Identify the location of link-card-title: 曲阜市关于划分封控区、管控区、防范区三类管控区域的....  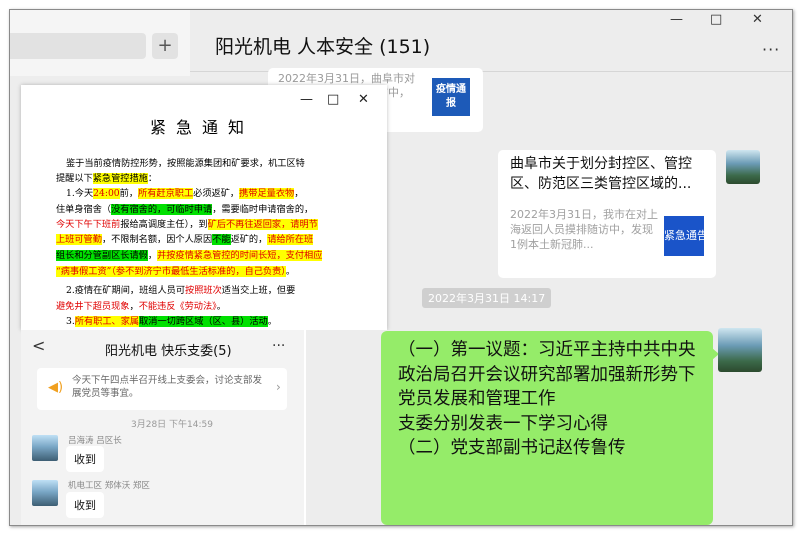
(601, 174).